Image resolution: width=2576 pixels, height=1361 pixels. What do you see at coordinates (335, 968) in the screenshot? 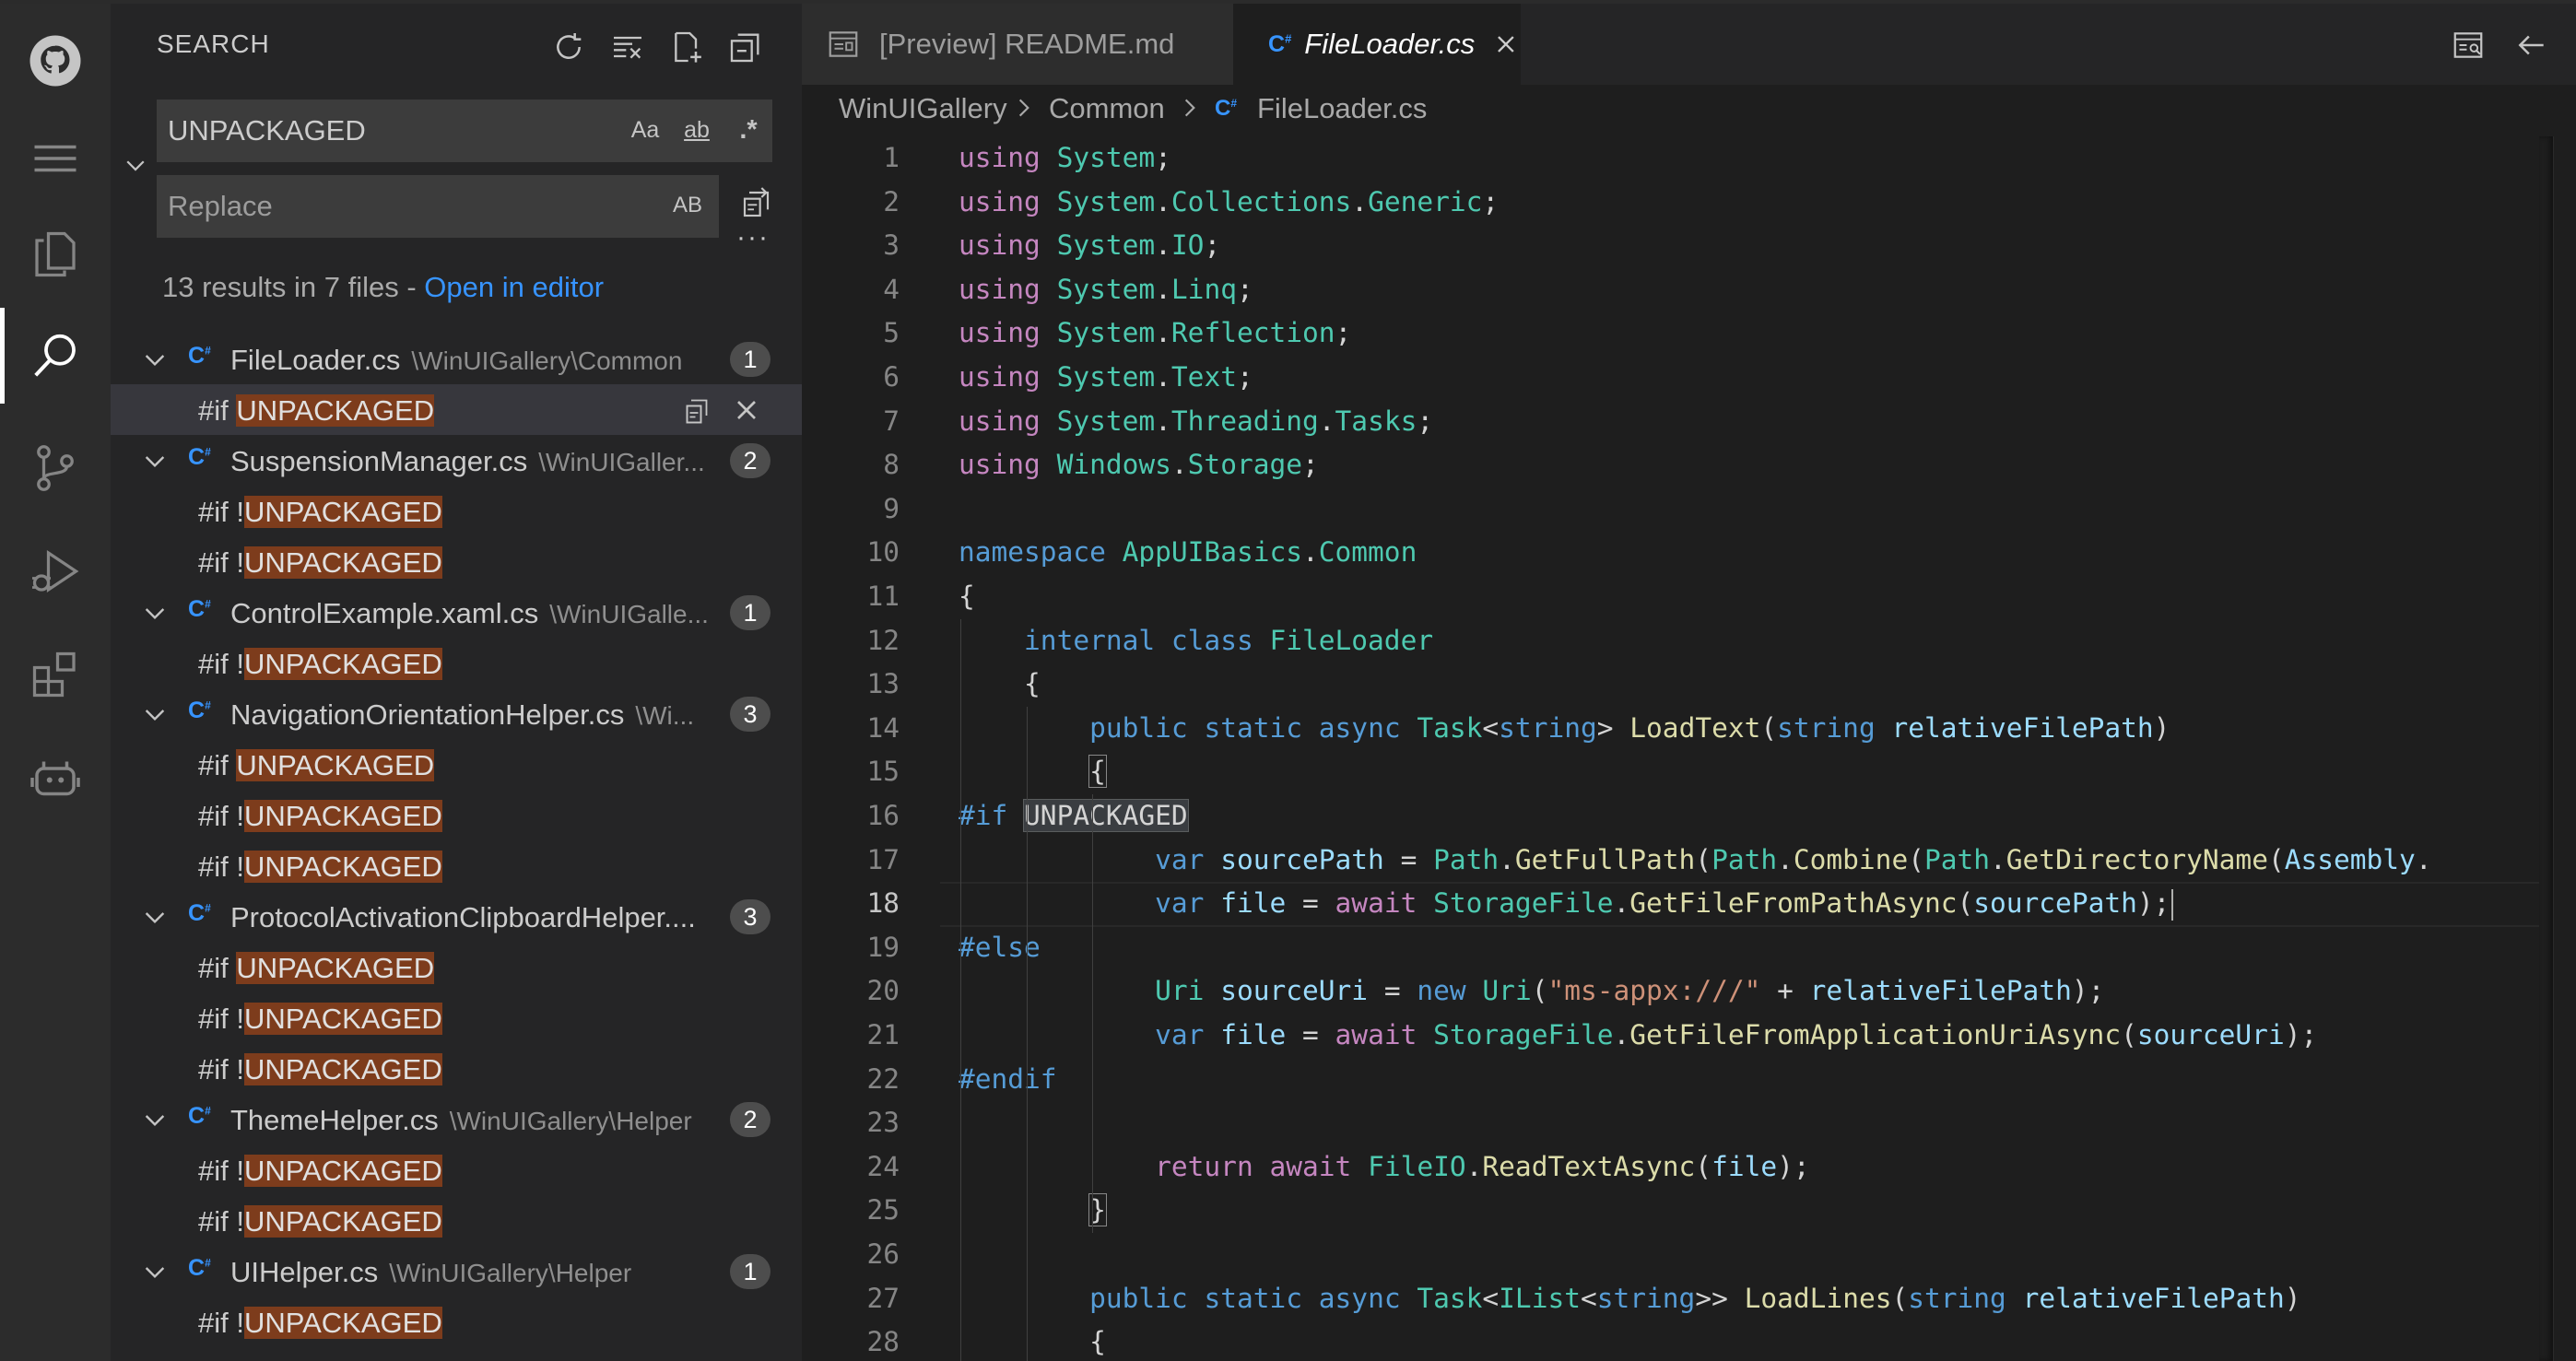
I see `match-highlight: UNPACKAGED` at bounding box center [335, 968].